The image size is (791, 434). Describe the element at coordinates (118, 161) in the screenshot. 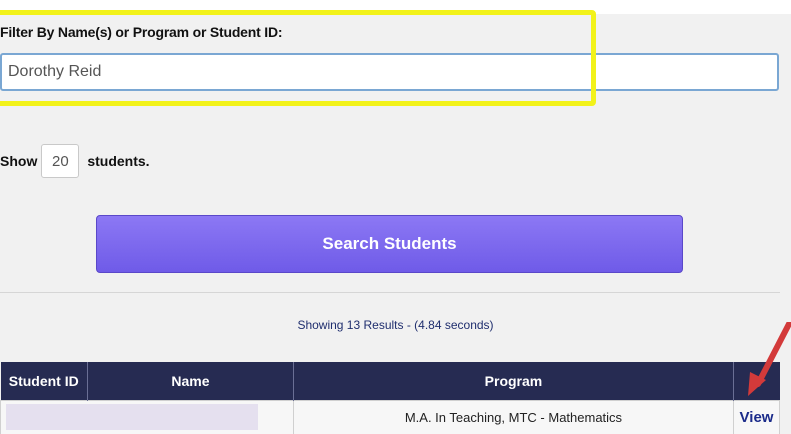

I see `show-suffix: students.` at that location.